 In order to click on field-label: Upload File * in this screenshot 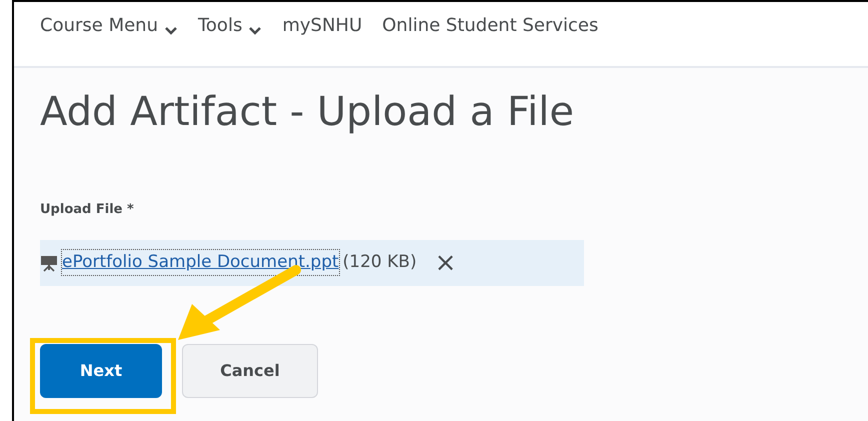, I will do `click(87, 210)`.